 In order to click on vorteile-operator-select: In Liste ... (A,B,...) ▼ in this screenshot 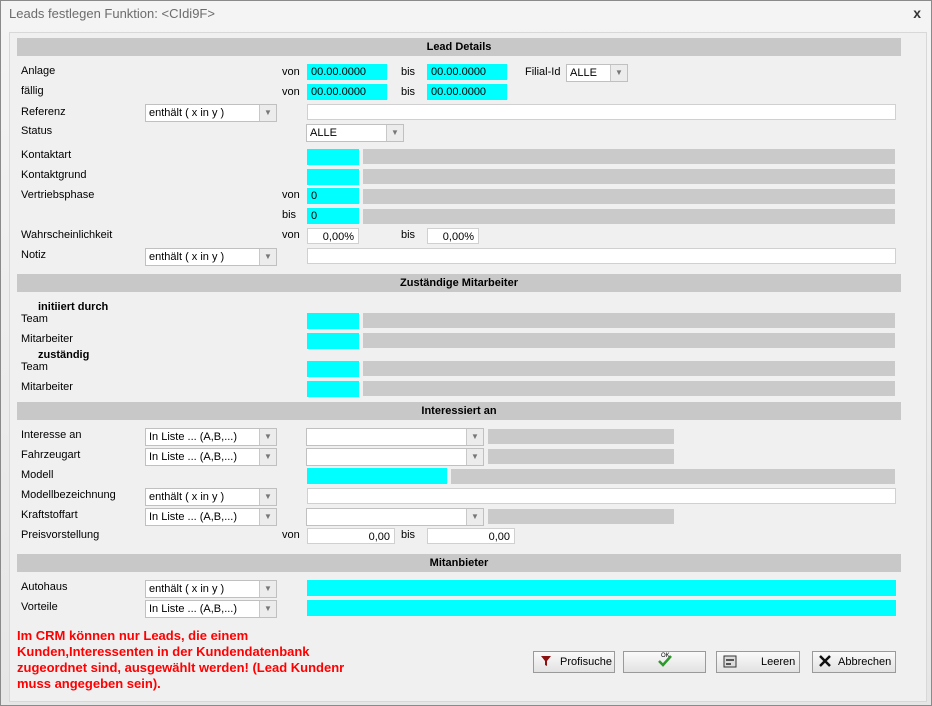, I will do `click(211, 609)`.